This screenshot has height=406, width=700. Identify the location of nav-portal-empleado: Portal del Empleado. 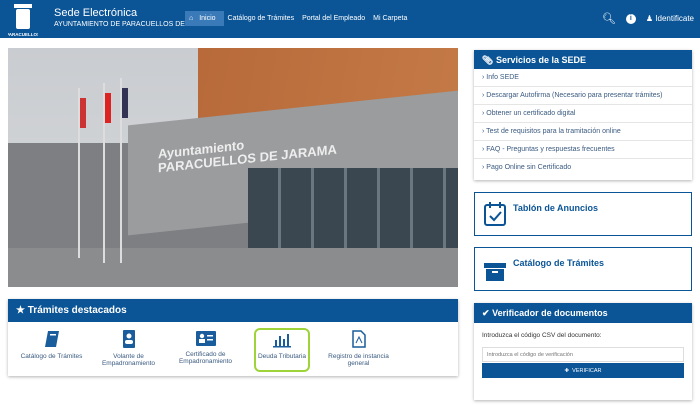
(333, 18).